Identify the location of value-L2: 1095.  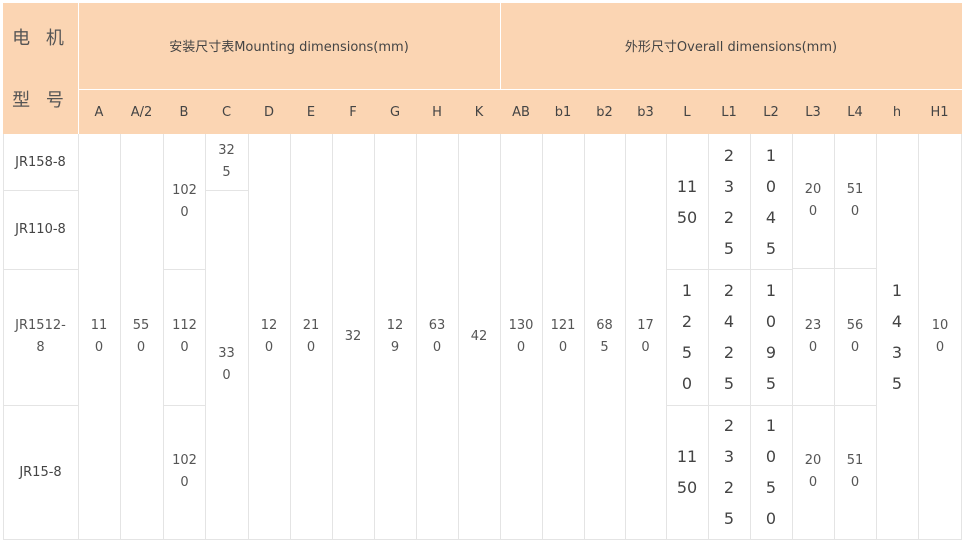
(771, 337).